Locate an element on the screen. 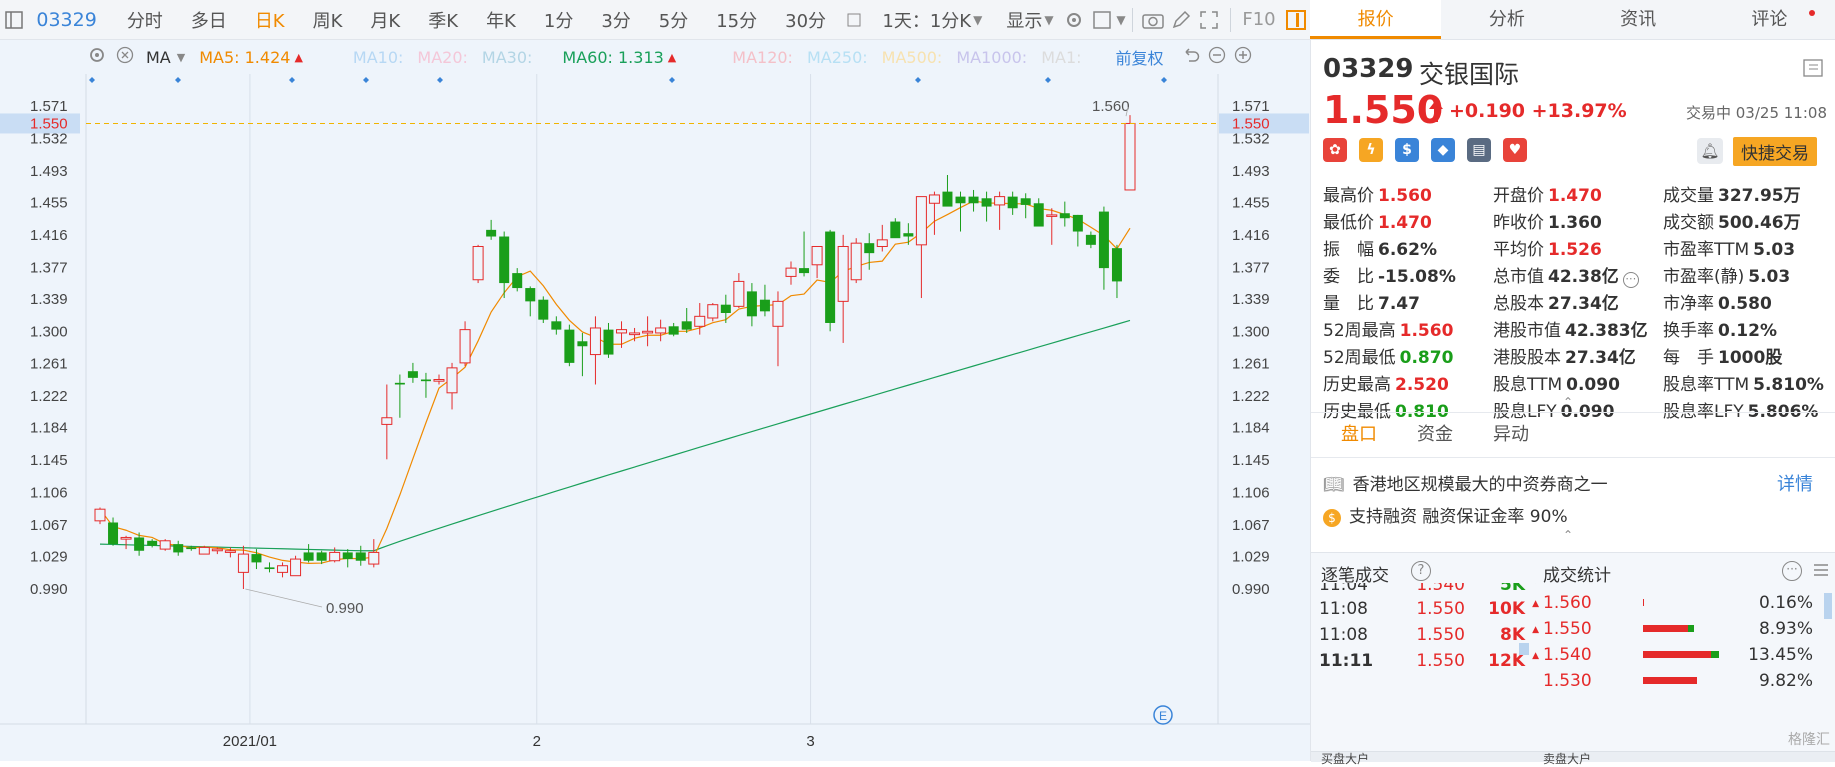 Image resolution: width=1835 pixels, height=767 pixels. scrollbar-thumb is located at coordinates (1828, 606).